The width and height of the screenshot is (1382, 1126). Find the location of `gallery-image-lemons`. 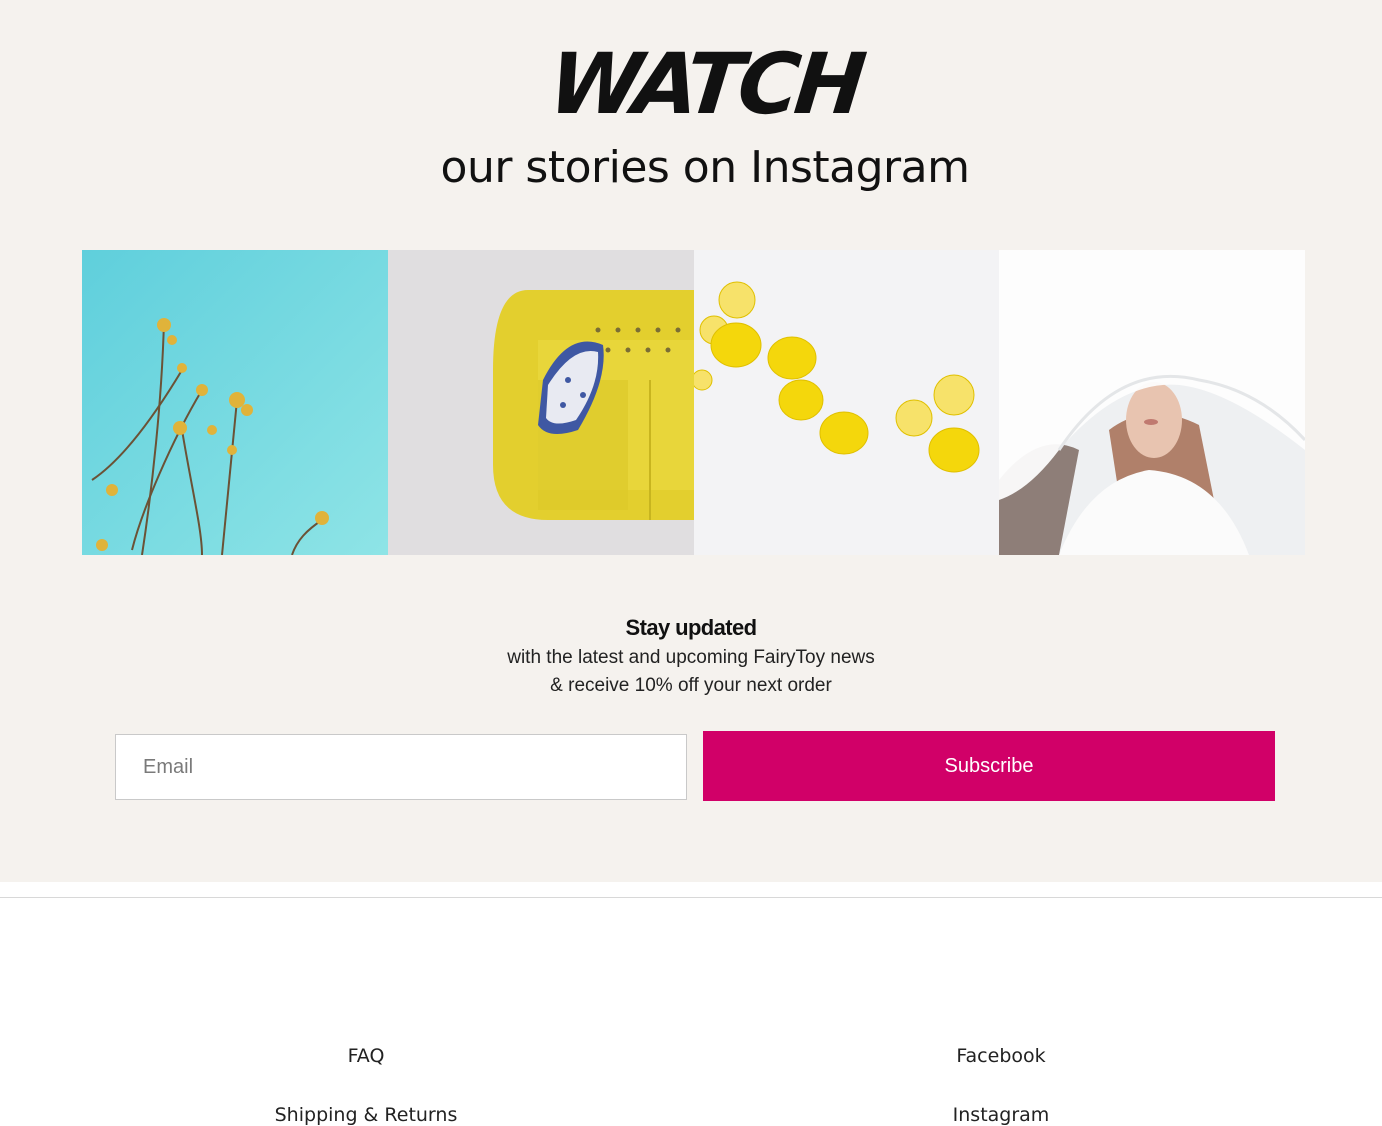

gallery-image-lemons is located at coordinates (846, 402).